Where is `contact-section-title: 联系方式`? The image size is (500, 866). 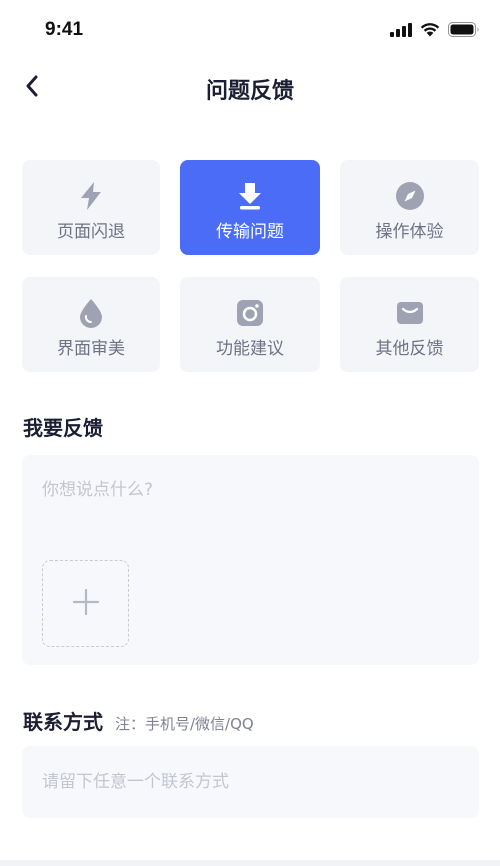
contact-section-title: 联系方式 is located at coordinates (63, 722).